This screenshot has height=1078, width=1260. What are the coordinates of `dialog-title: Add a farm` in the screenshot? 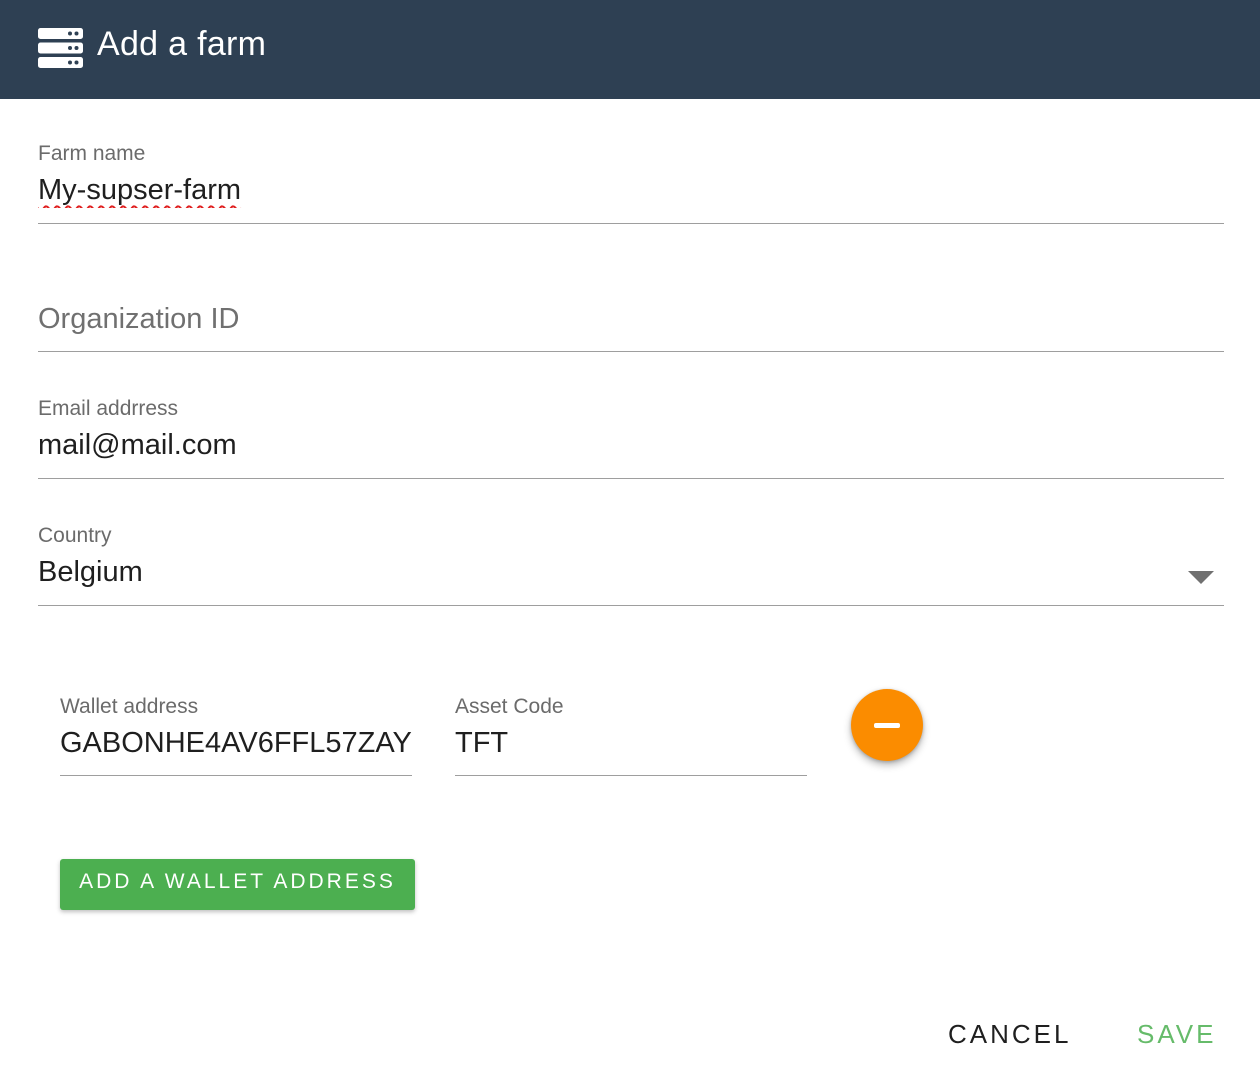 It's located at (182, 44).